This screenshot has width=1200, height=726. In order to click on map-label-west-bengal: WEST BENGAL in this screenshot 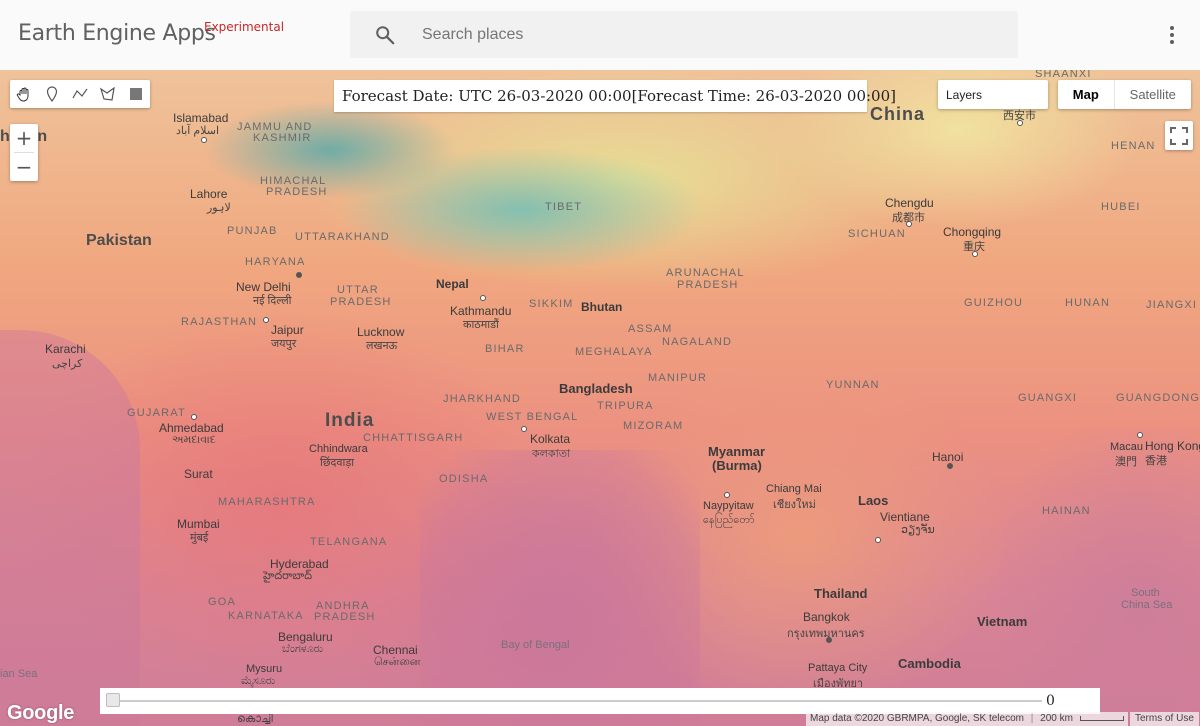, I will do `click(532, 417)`.